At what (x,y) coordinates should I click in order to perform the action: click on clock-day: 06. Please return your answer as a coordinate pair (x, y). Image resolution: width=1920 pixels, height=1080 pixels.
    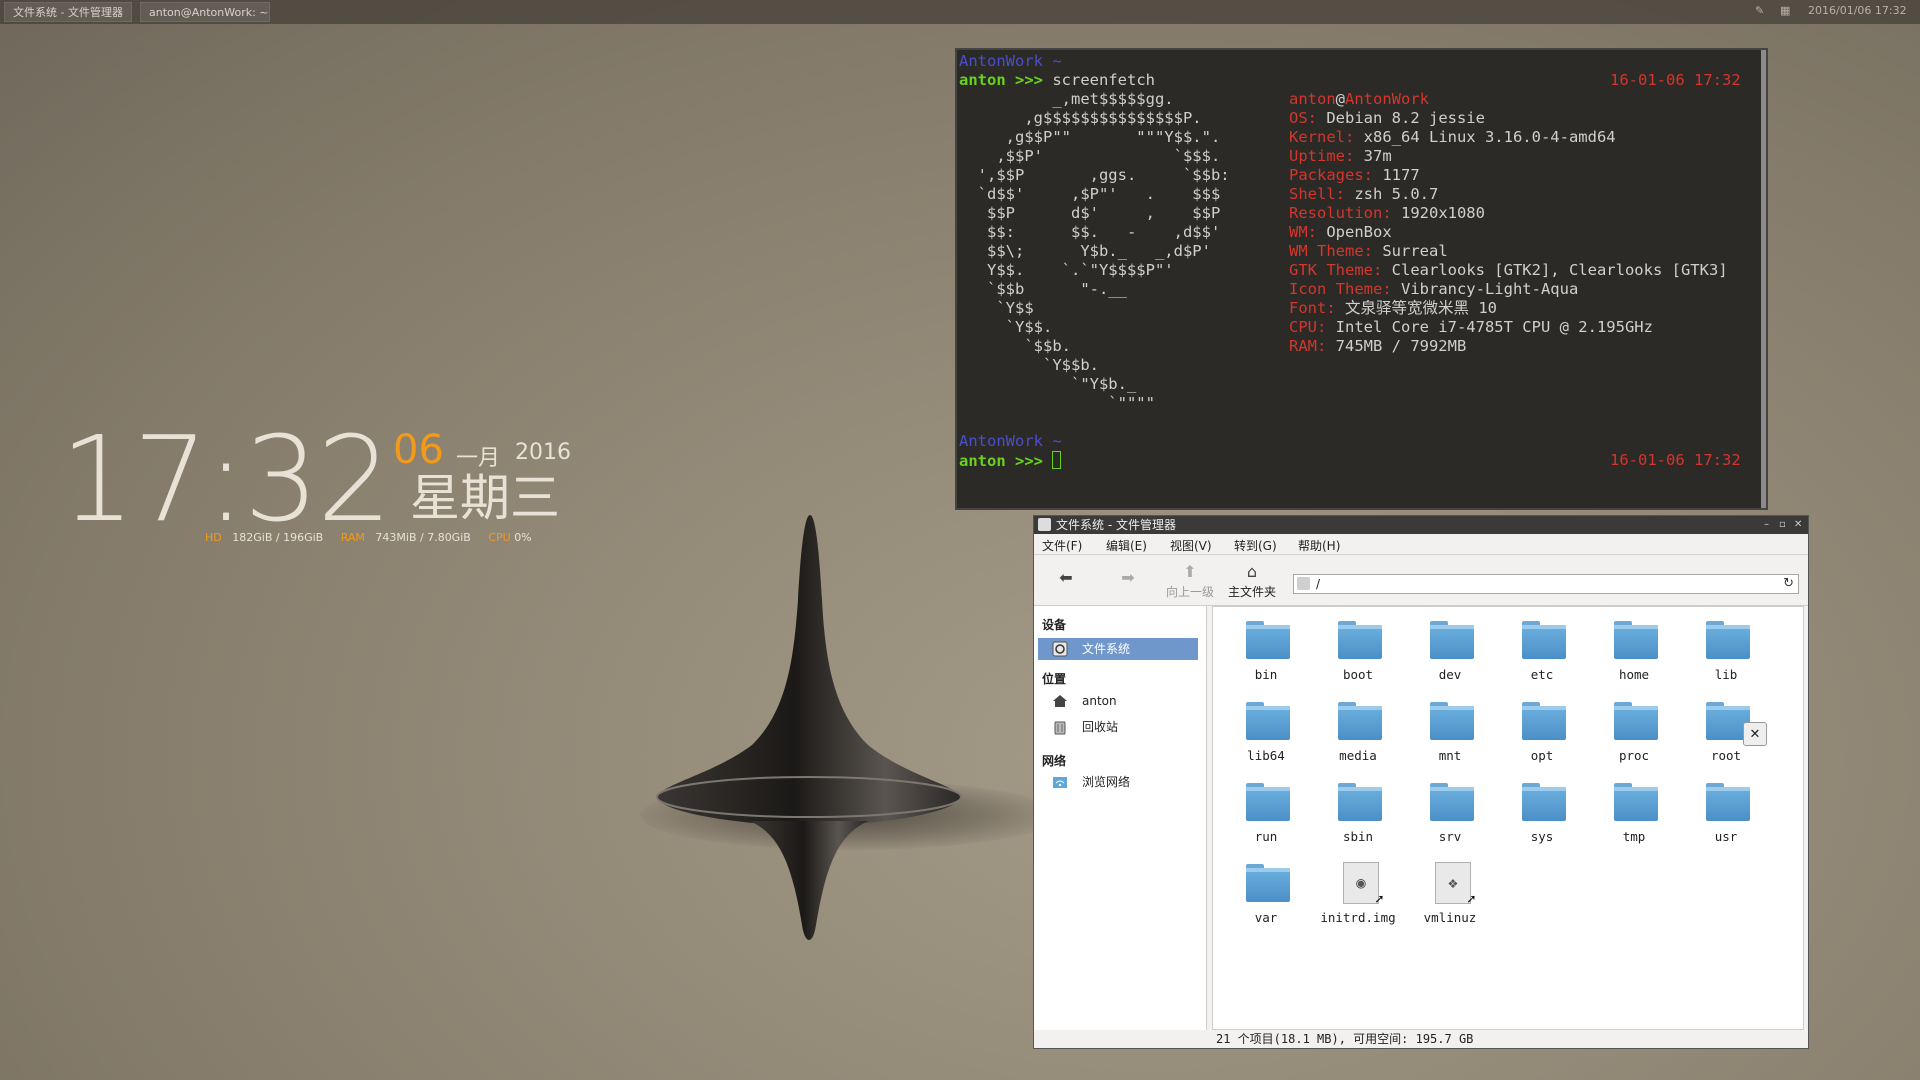
    Looking at the image, I should click on (418, 450).